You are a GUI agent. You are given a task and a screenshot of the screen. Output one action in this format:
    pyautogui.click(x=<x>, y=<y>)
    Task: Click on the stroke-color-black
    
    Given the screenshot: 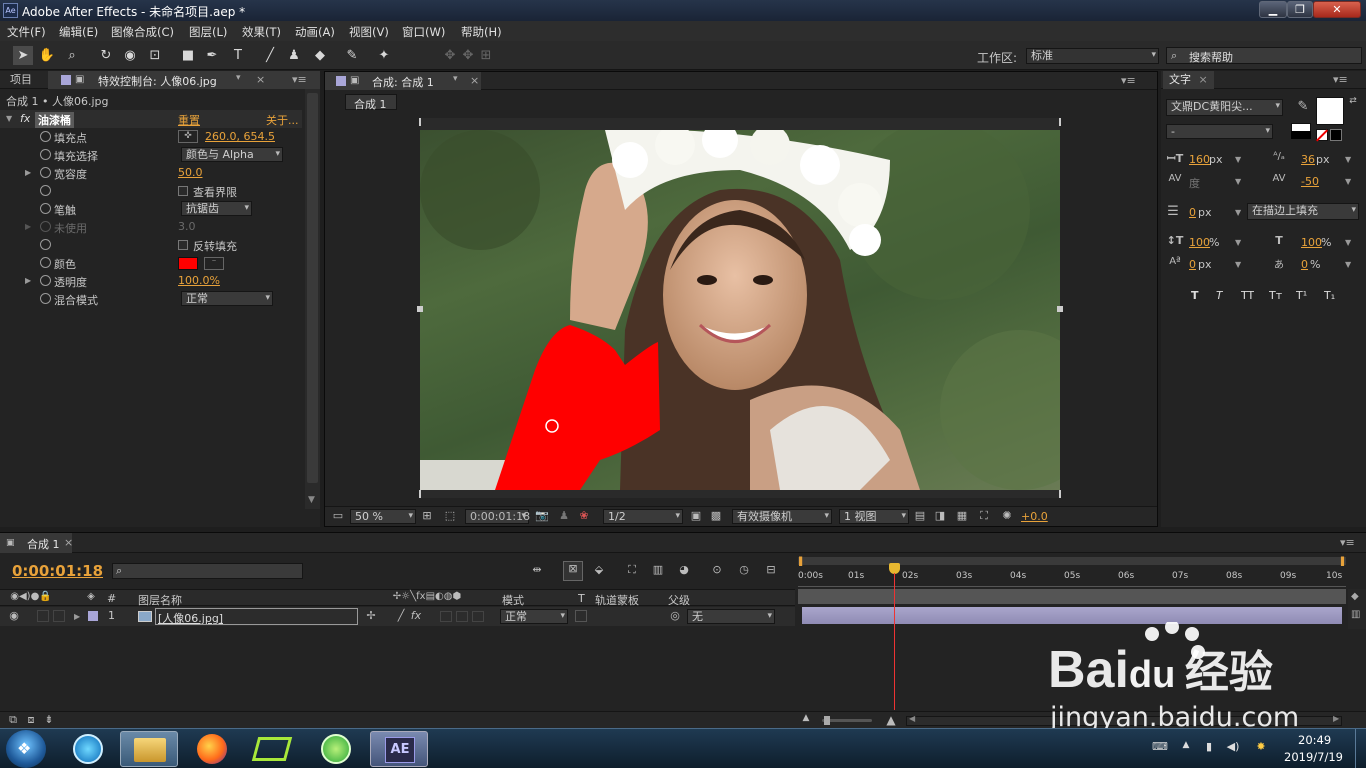 What is the action you would take?
    pyautogui.click(x=1301, y=135)
    